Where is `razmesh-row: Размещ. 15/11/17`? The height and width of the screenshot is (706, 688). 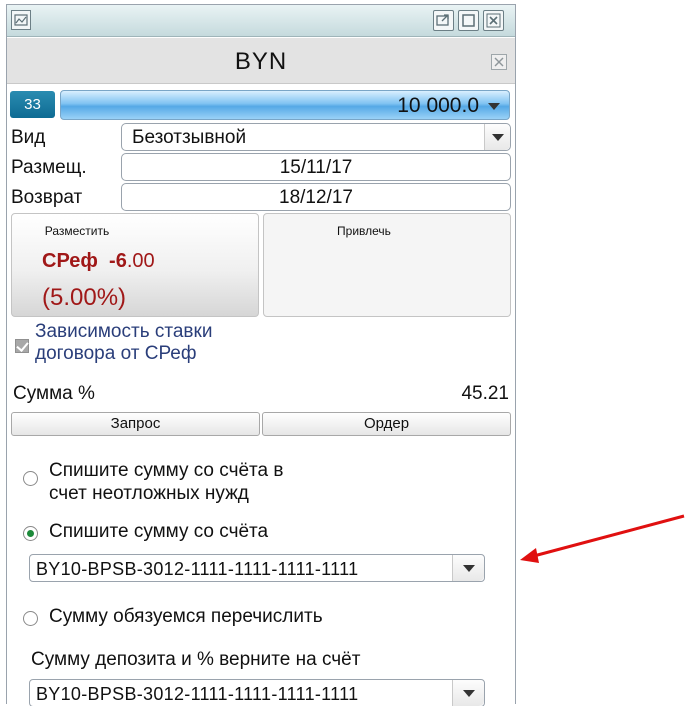
razmesh-row: Размещ. 15/11/17 is located at coordinates (261, 167).